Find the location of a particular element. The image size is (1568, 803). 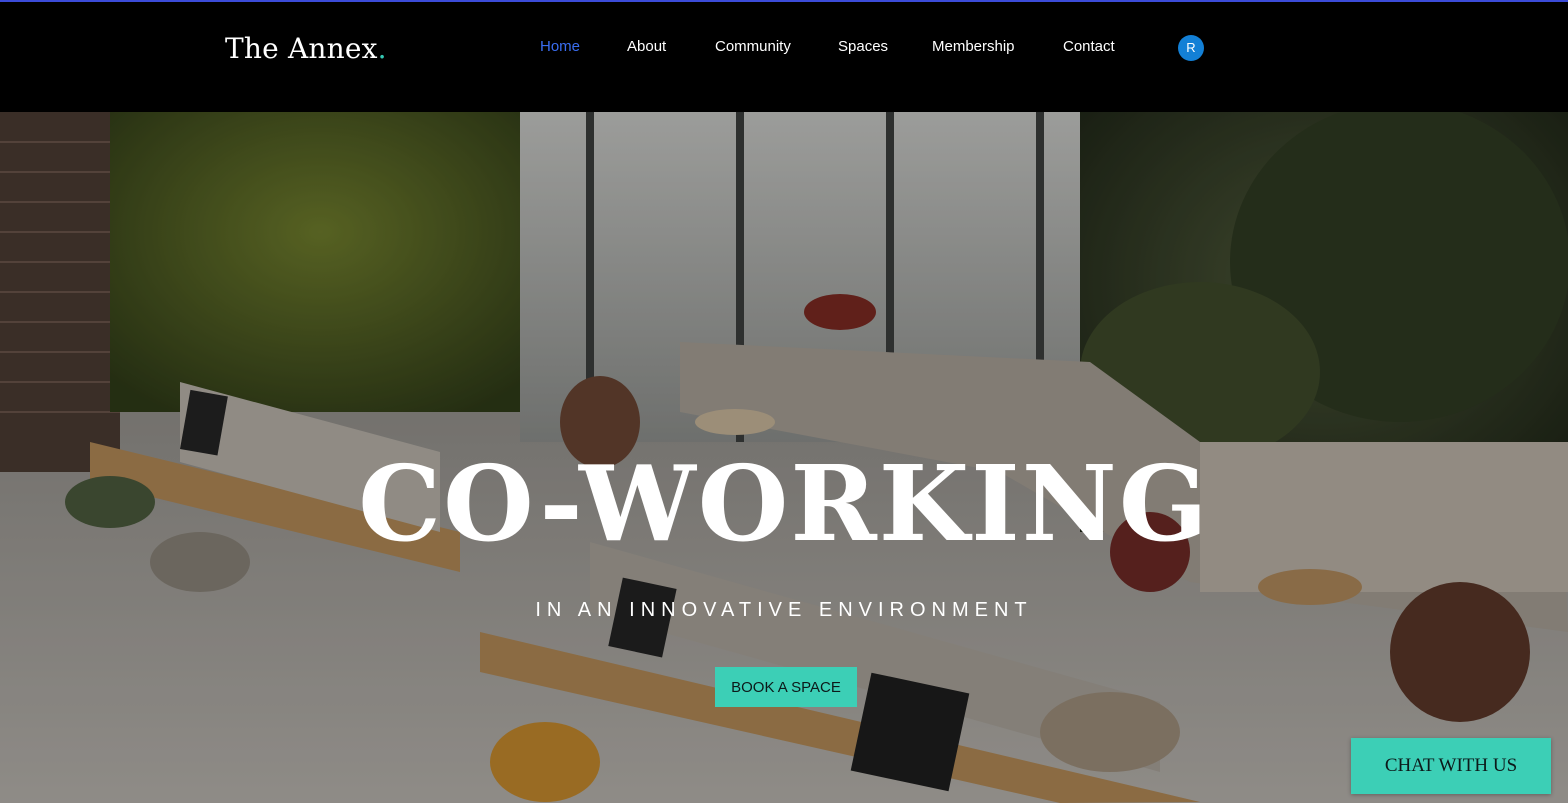

site-logo: The Annex. is located at coordinates (306, 48).